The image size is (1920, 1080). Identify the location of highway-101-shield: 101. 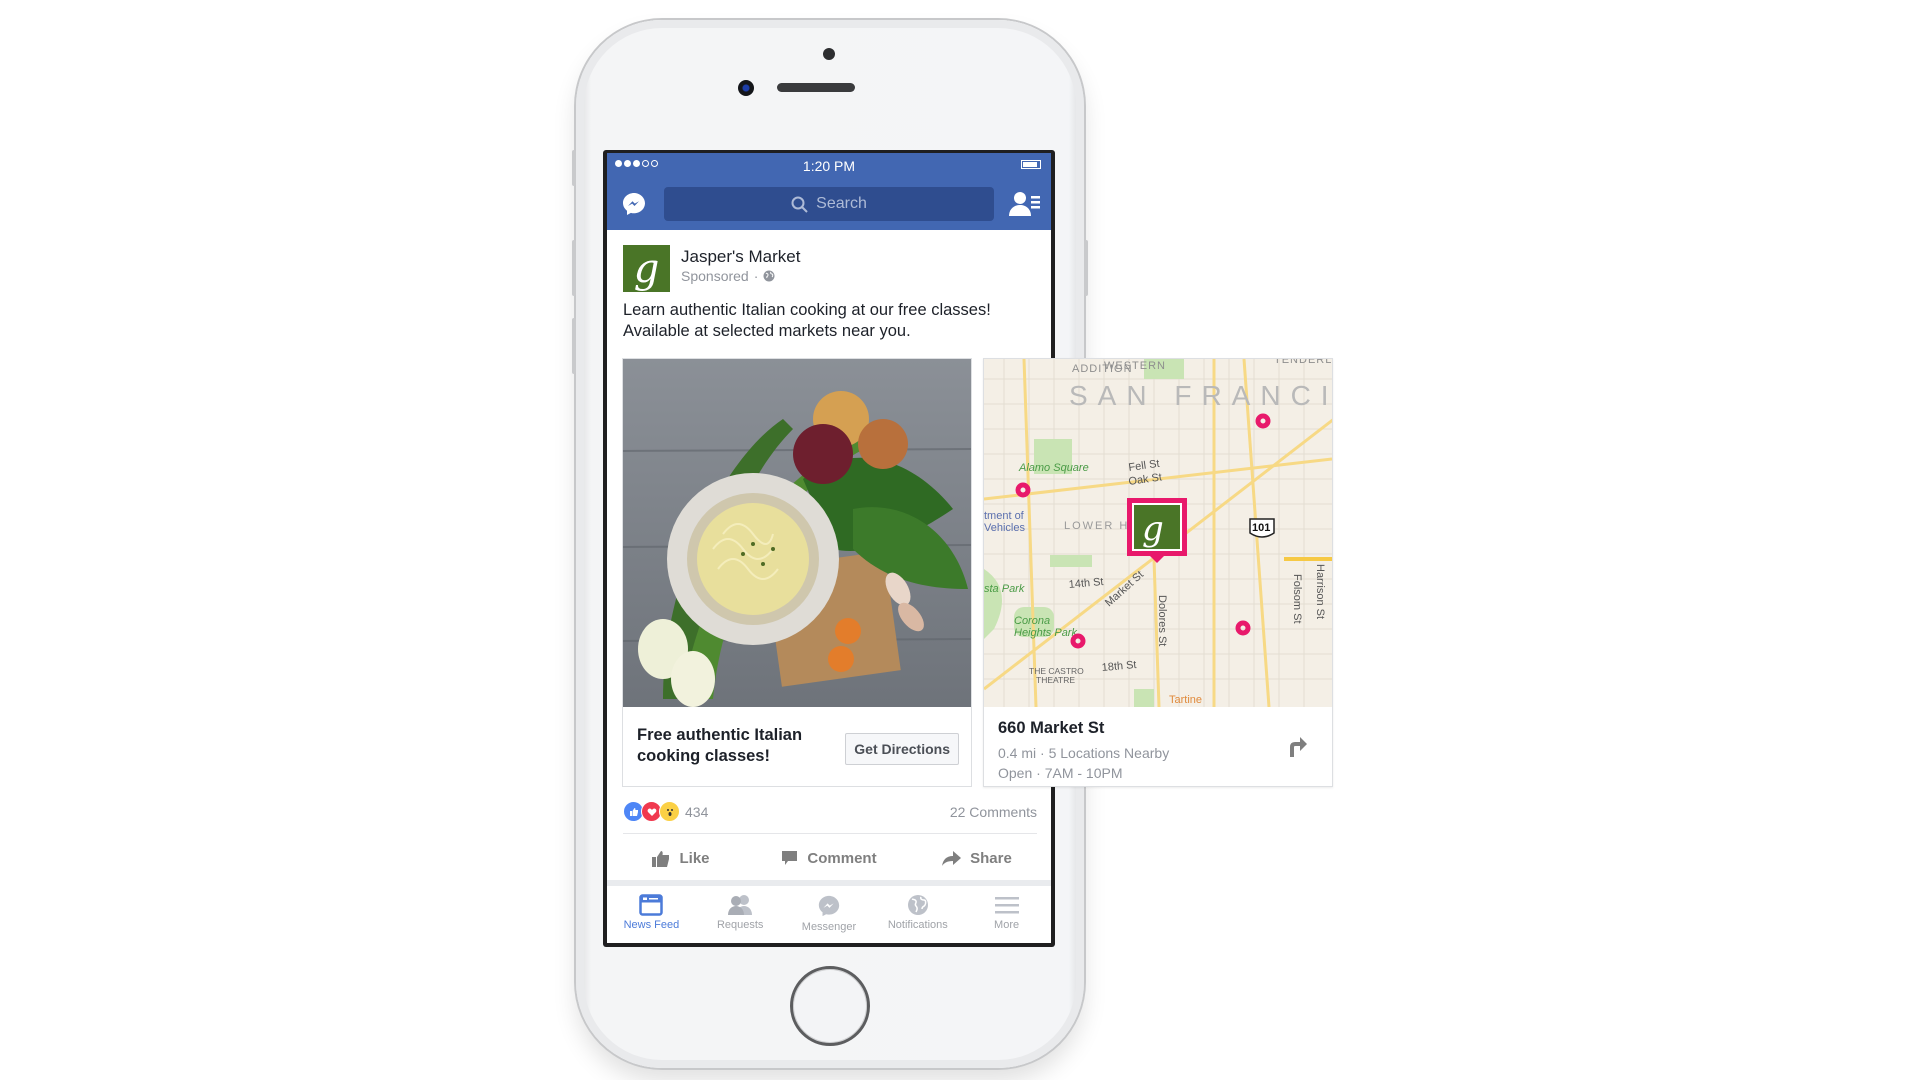
(1262, 528).